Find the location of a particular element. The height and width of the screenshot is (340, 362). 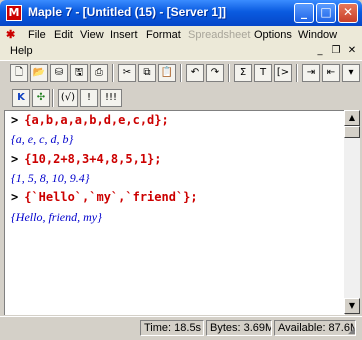

status-available: Available: 87.6M is located at coordinates (315, 328).